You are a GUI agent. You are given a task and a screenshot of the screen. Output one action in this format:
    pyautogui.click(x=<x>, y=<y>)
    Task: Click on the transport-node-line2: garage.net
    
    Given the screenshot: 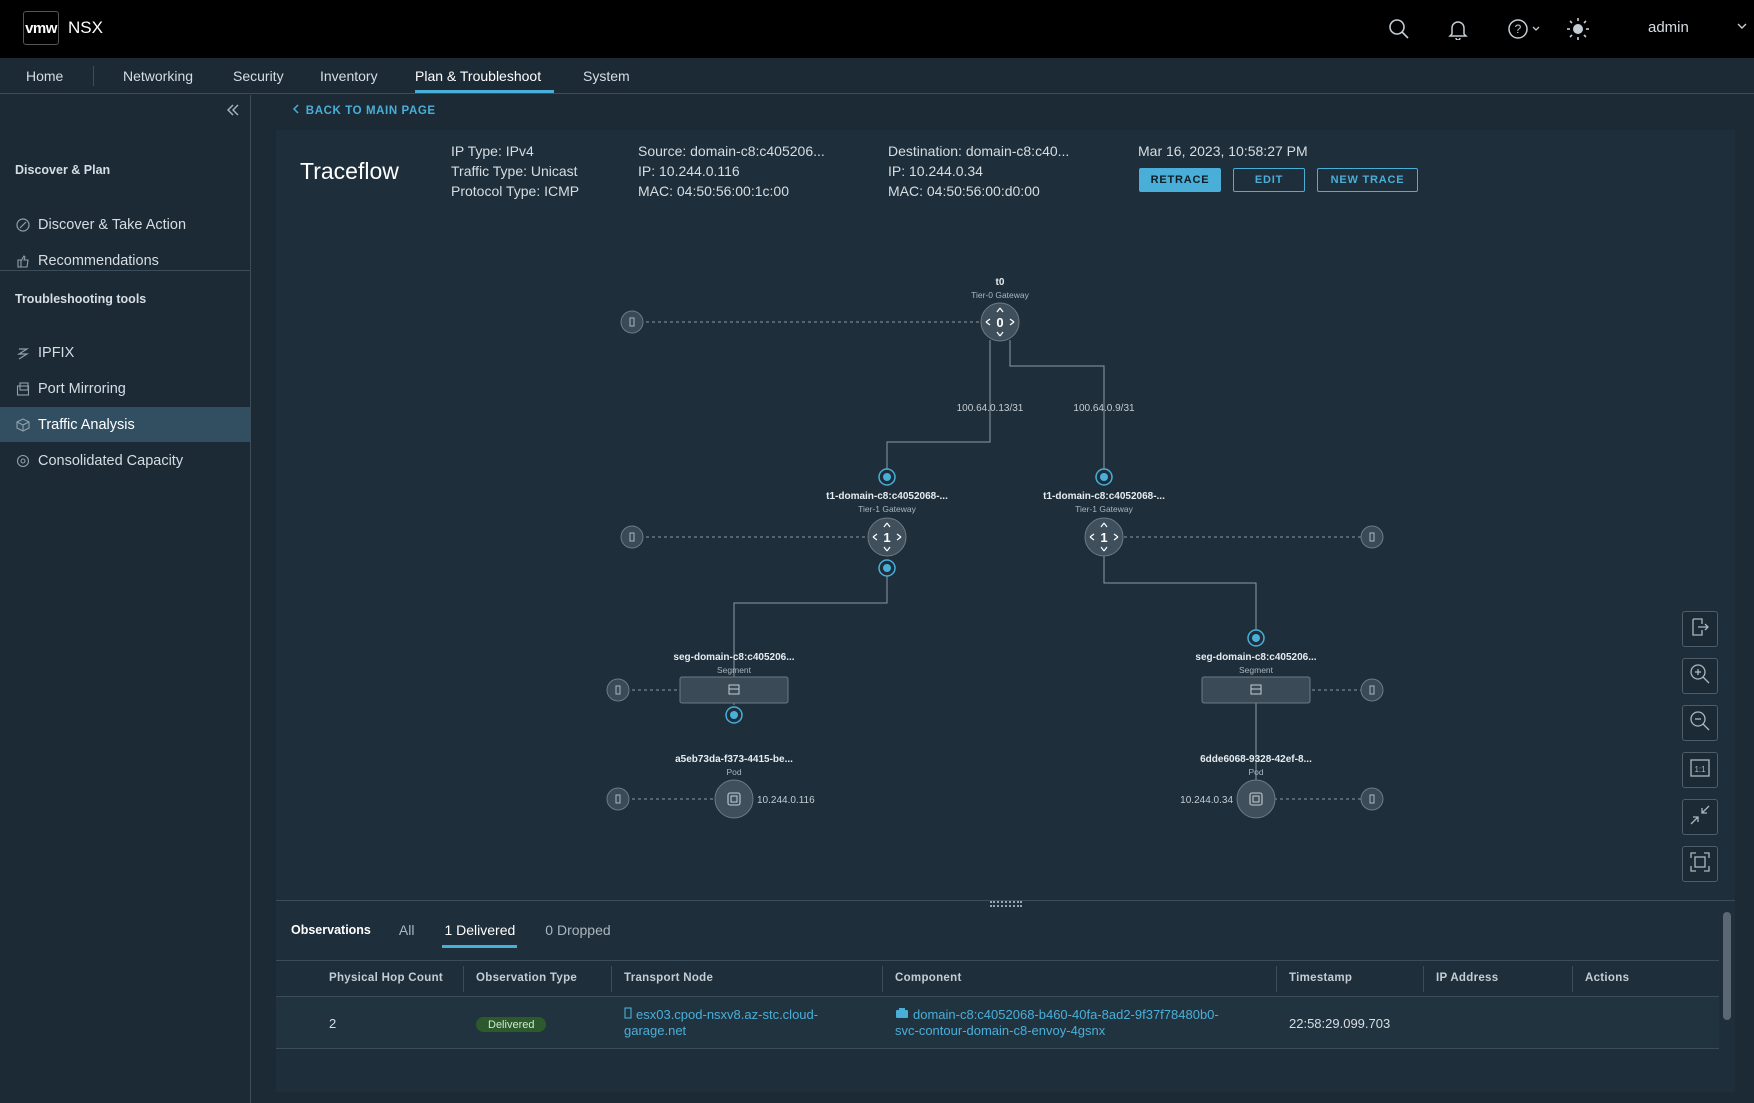 What is the action you would take?
    pyautogui.click(x=655, y=1030)
    